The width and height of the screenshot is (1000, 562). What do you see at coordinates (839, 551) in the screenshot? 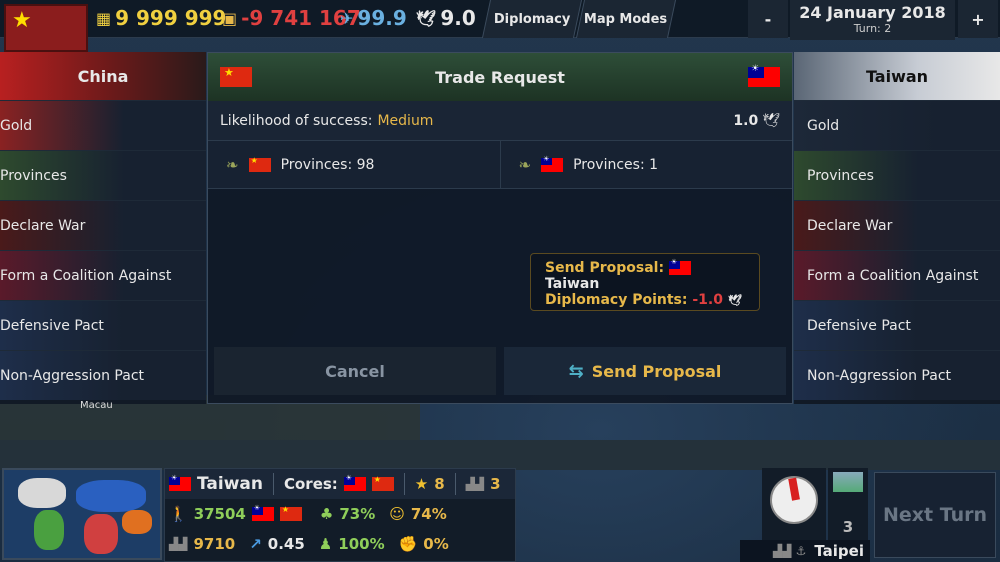
I see `capital-name: Taipei` at bounding box center [839, 551].